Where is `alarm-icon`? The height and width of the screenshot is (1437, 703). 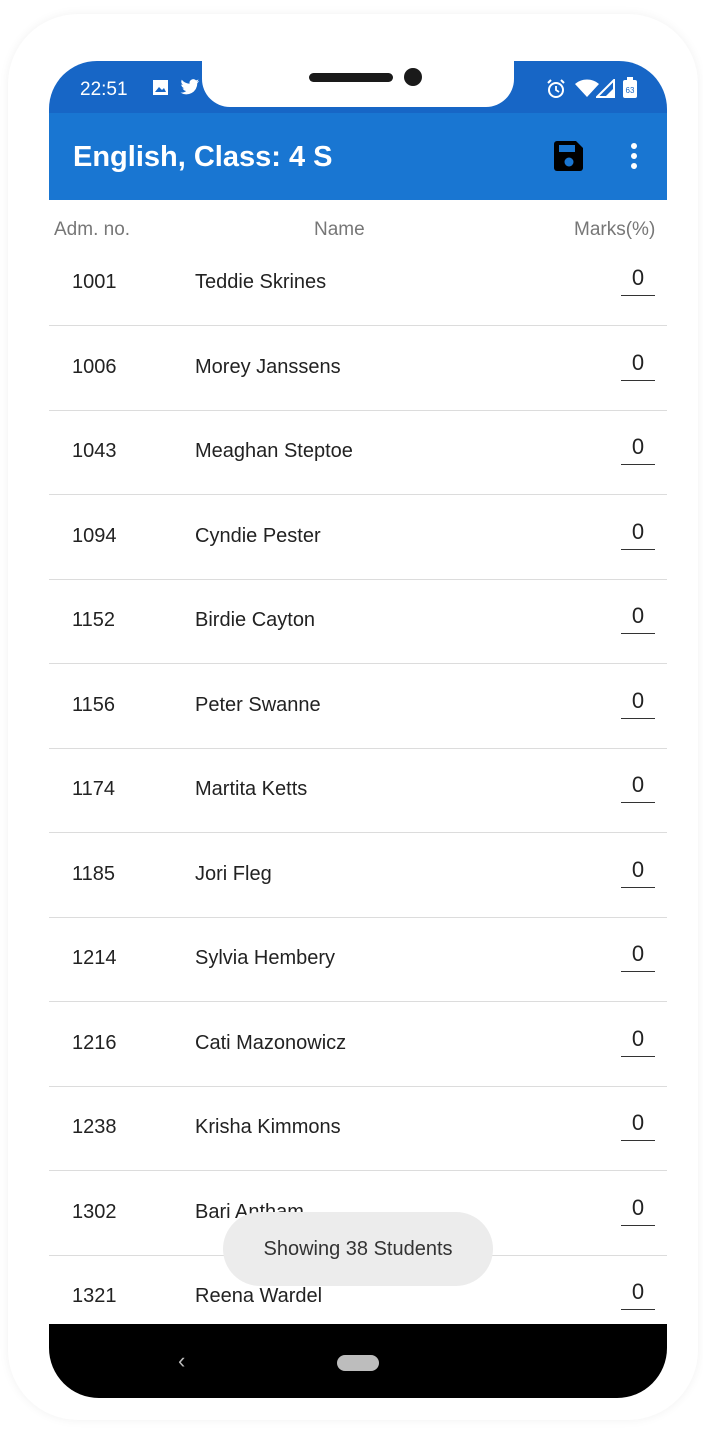
alarm-icon is located at coordinates (556, 91).